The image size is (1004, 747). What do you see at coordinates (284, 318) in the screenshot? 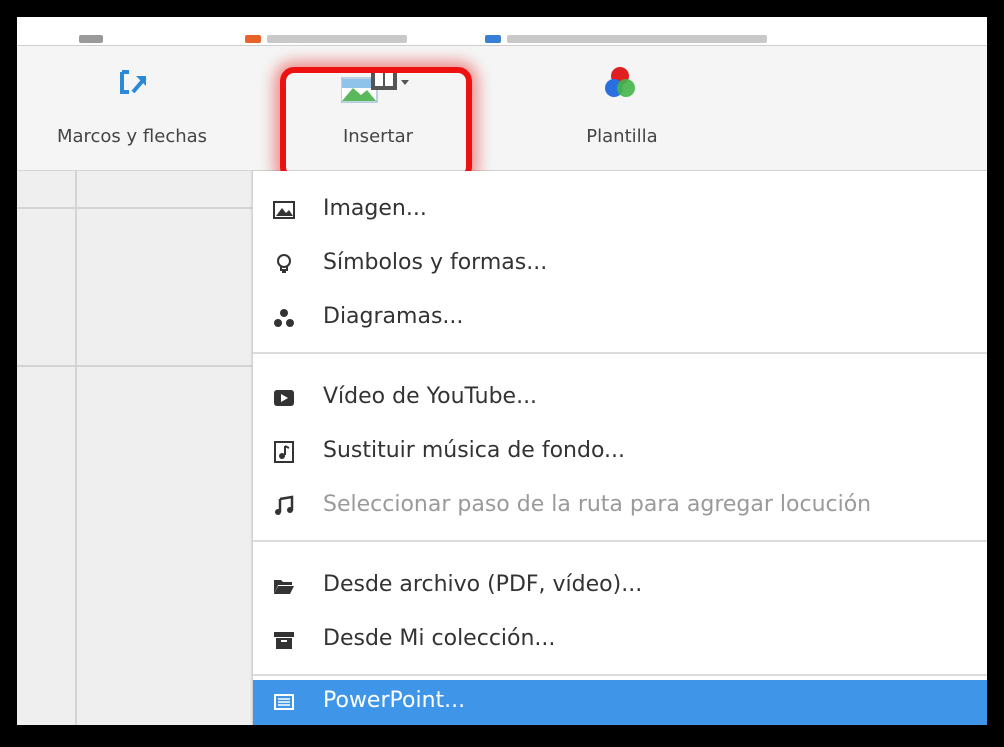
I see `diagram-icon` at bounding box center [284, 318].